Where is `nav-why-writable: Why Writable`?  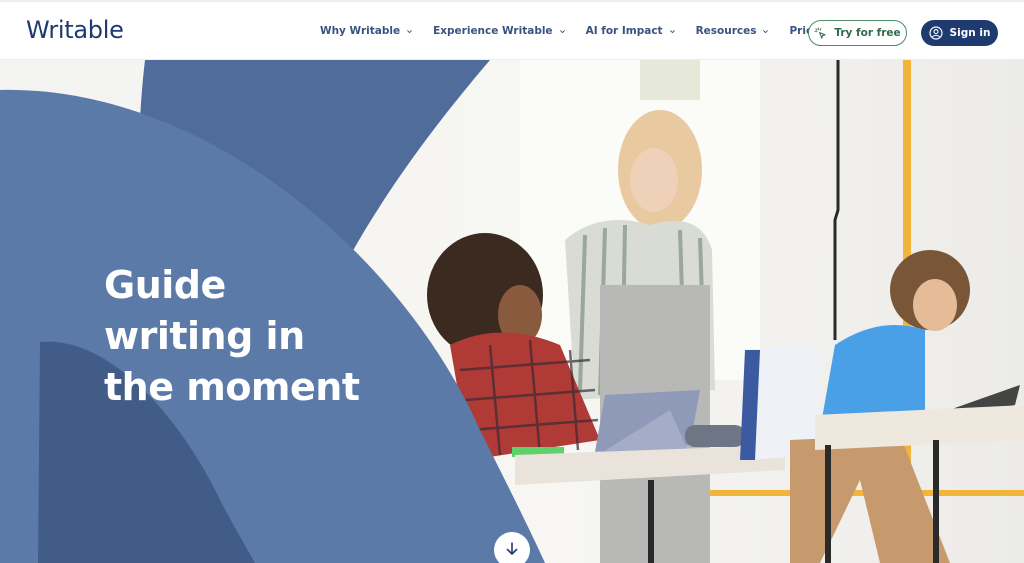 nav-why-writable: Why Writable is located at coordinates (366, 31).